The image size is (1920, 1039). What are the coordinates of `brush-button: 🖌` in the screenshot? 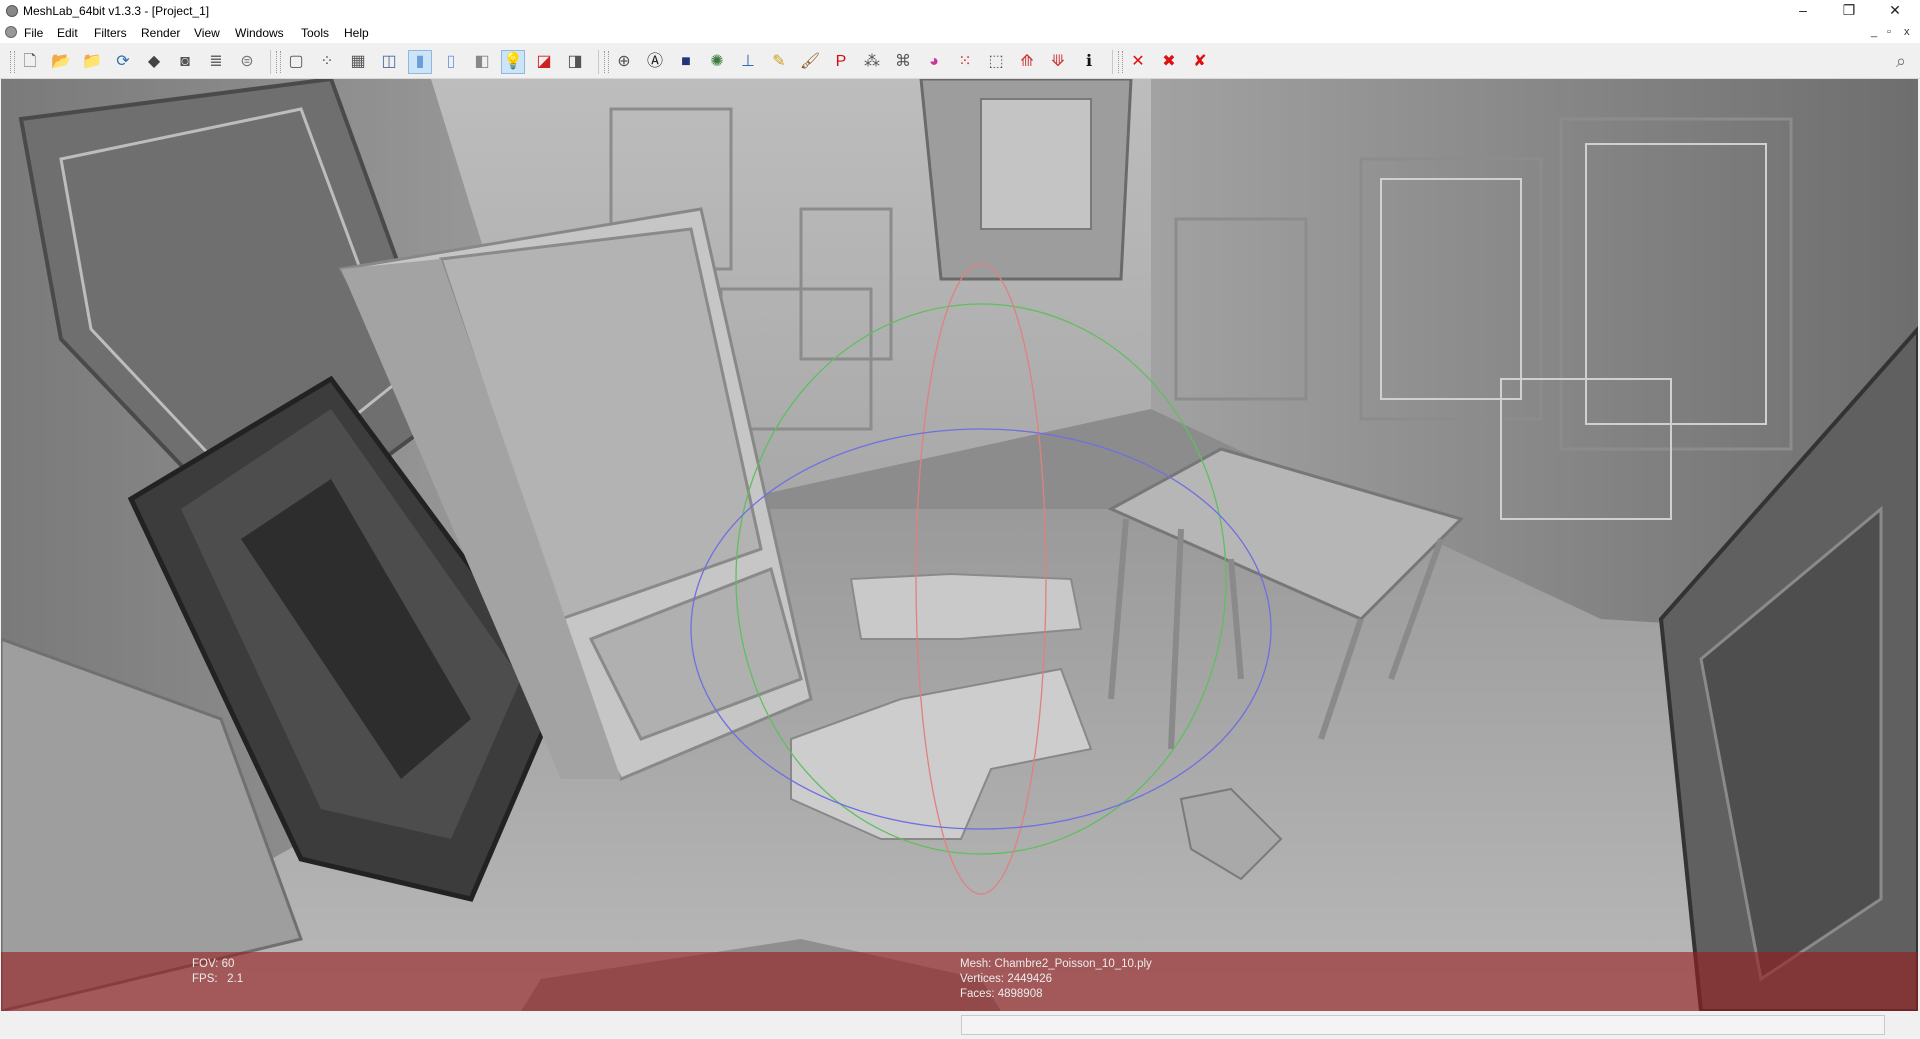 It's located at (810, 62).